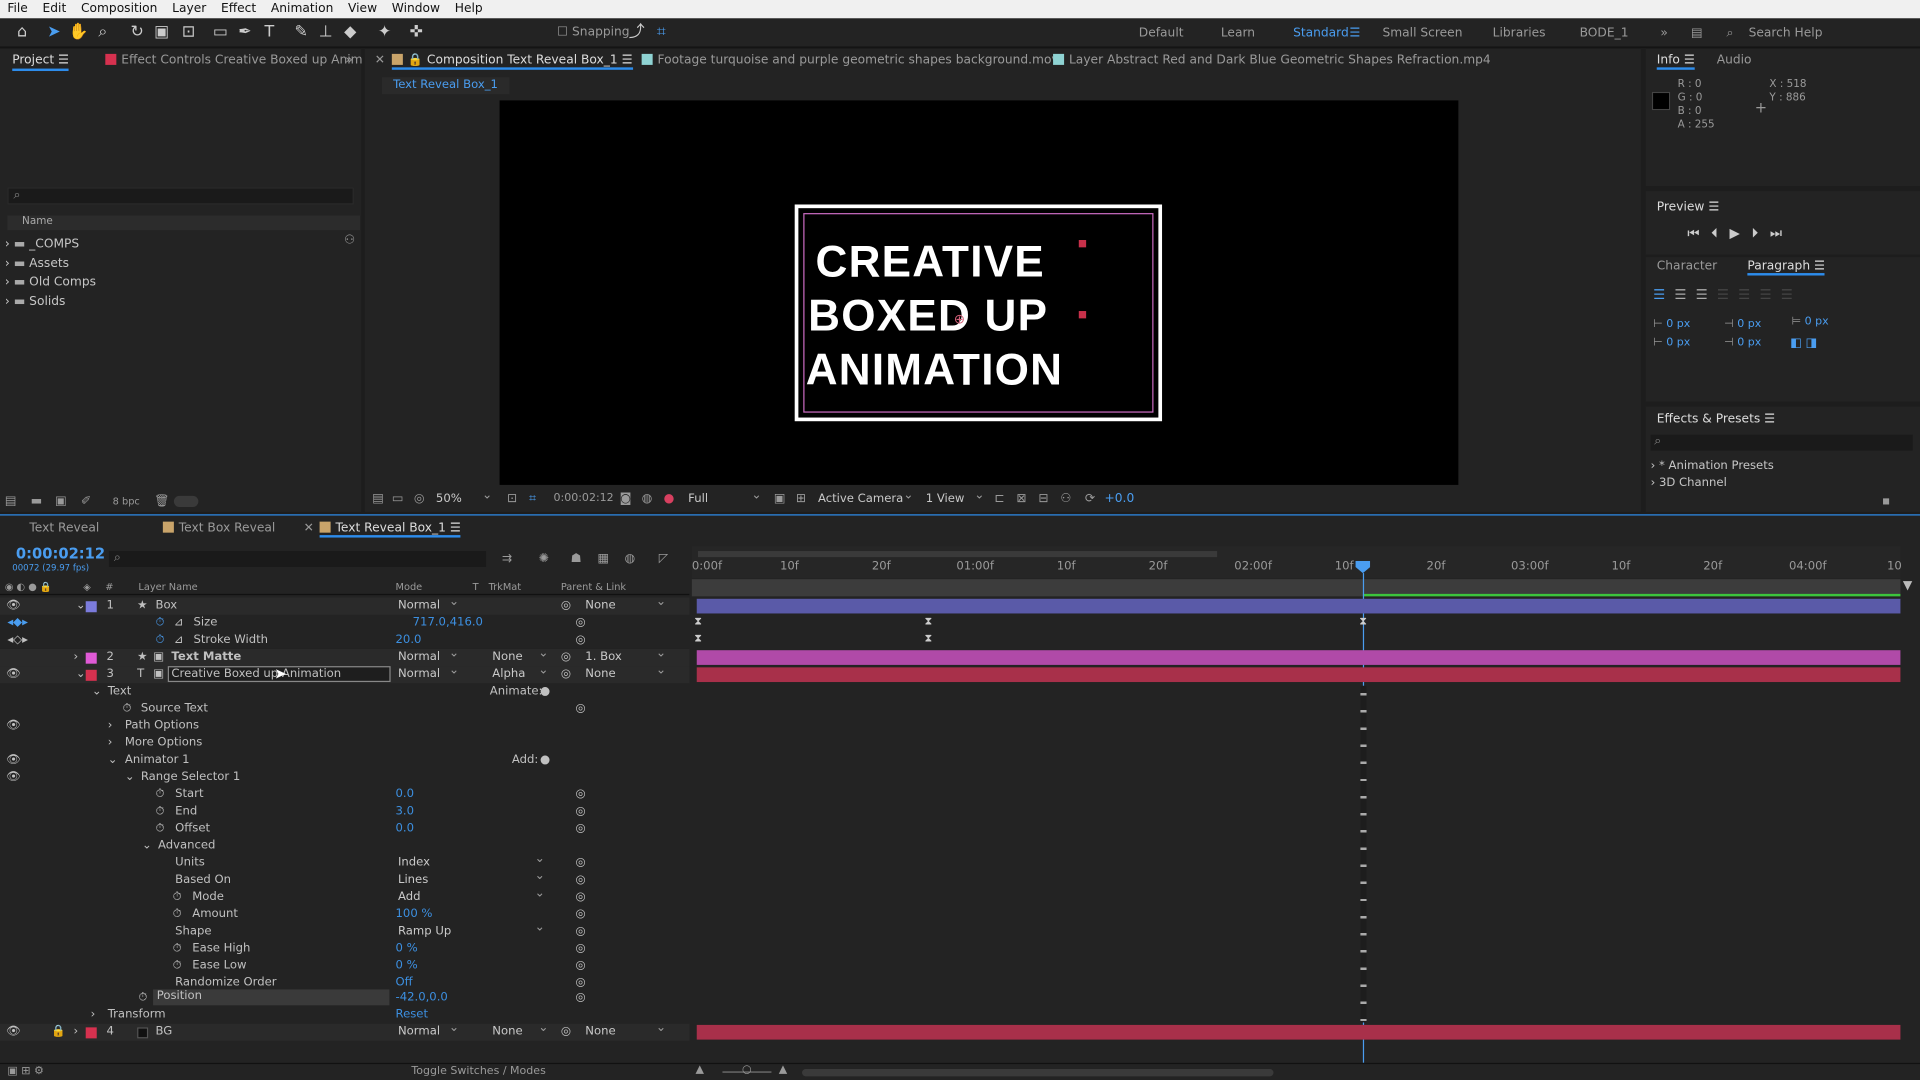 The width and height of the screenshot is (1920, 1080). I want to click on workspace-overflow-icon: », so click(1664, 33).